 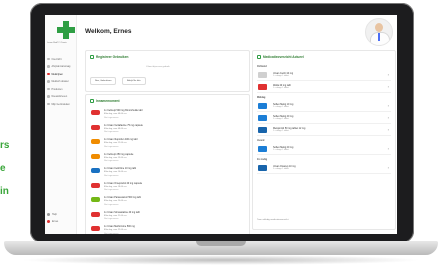 I want to click on medication-group-label: Middag, so click(x=261, y=97).